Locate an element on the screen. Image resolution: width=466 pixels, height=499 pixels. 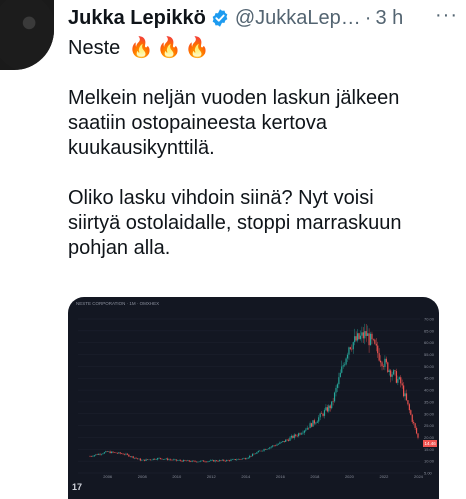
x-tick-label: 2008 is located at coordinates (143, 476).